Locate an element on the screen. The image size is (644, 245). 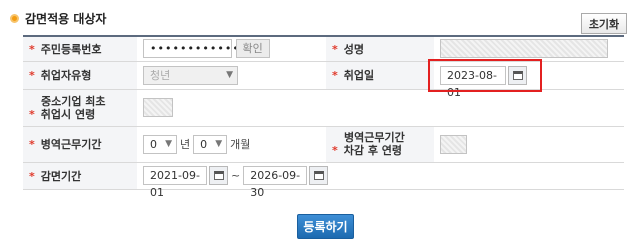
military-years-select: 0 ▼ is located at coordinates (160, 144).